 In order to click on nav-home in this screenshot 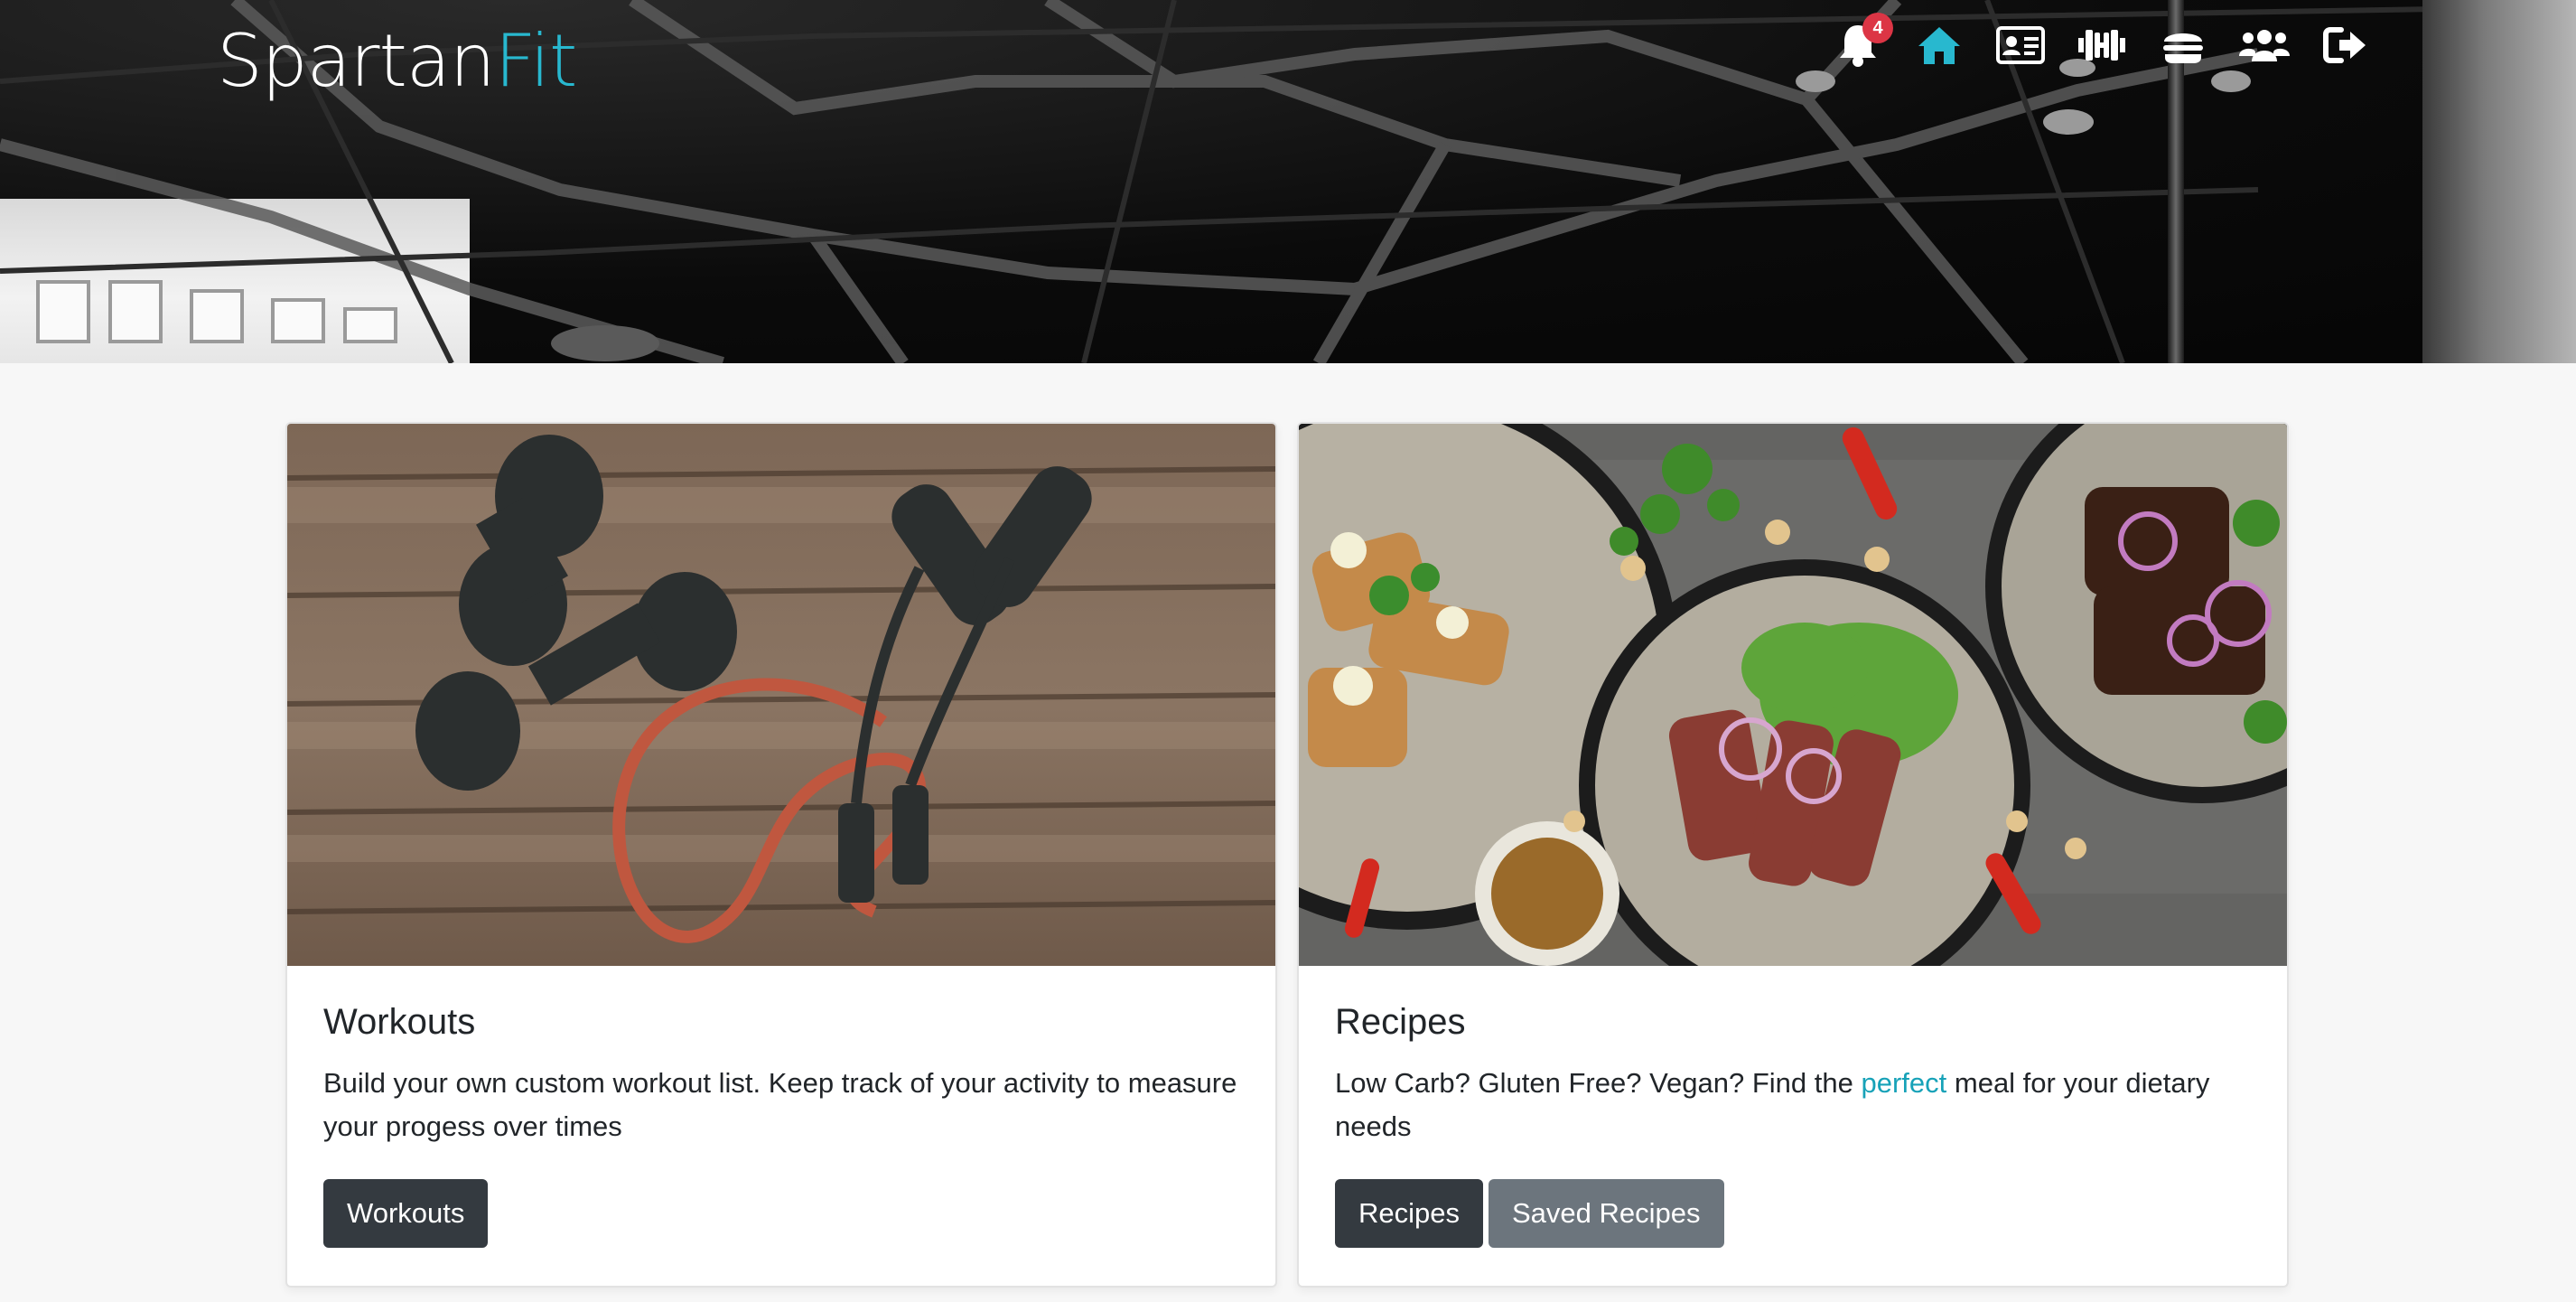, I will do `click(1939, 45)`.